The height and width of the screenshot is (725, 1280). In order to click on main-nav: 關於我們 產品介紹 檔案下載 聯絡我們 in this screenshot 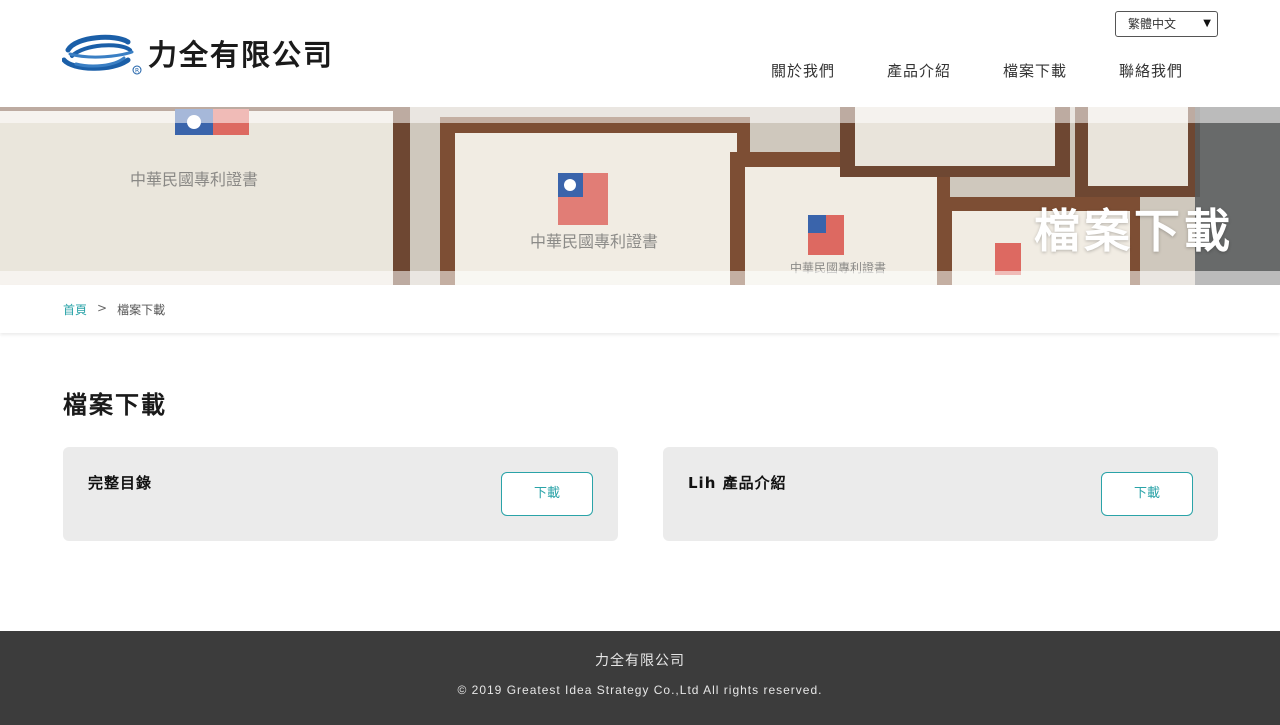, I will do `click(1003, 70)`.